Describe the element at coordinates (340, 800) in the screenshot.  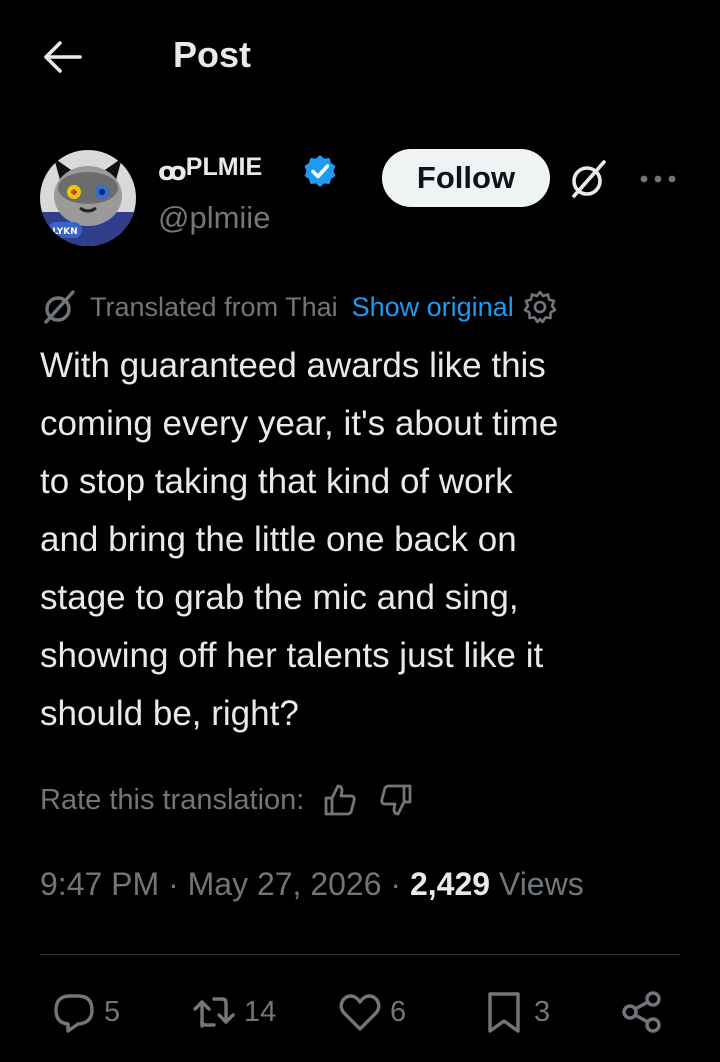
I see `thumbs-up-icon` at that location.